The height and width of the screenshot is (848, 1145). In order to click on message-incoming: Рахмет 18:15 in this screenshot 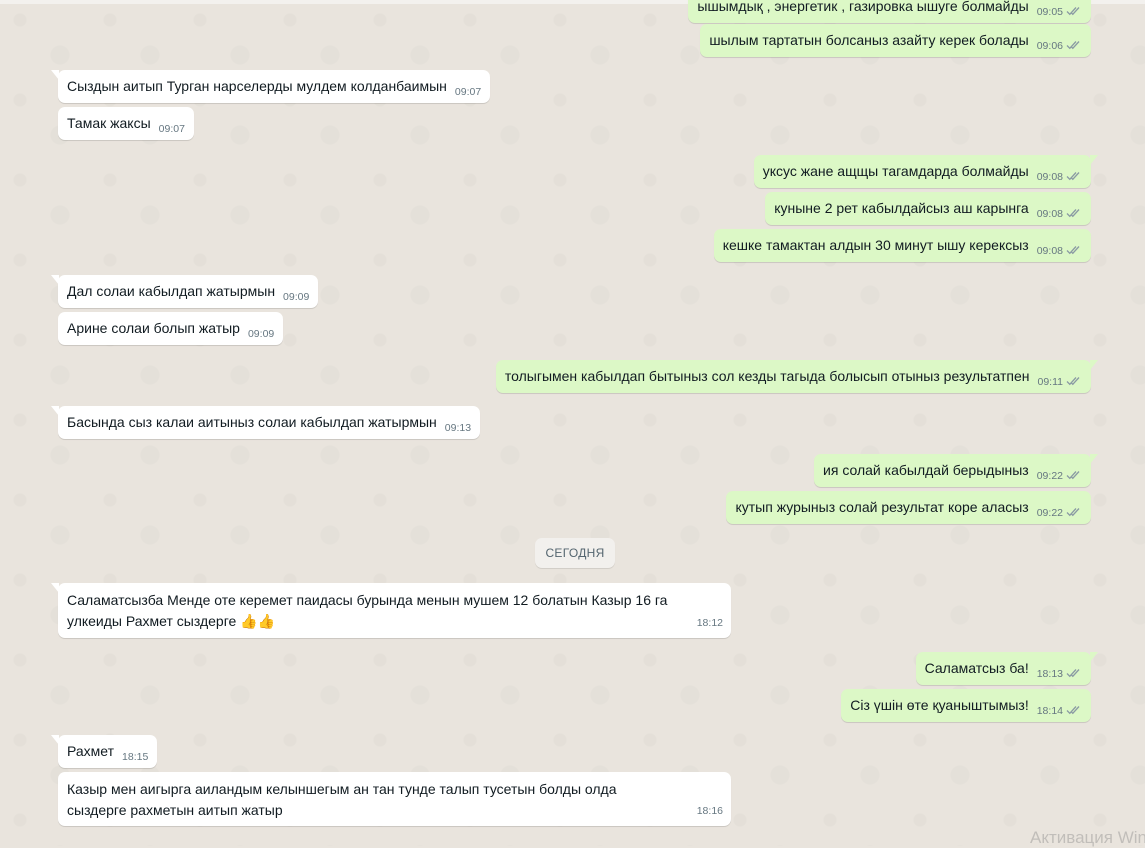, I will do `click(104, 751)`.